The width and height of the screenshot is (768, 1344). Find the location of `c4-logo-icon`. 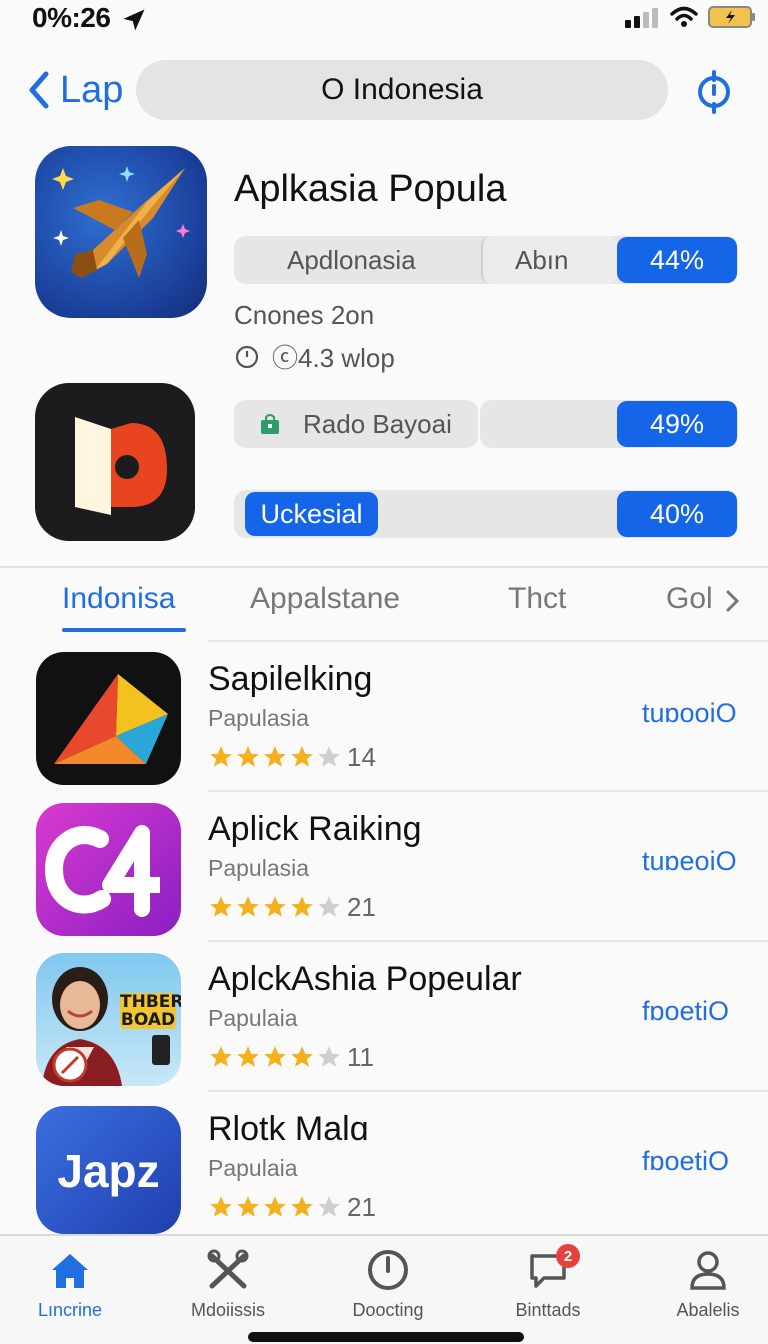

c4-logo-icon is located at coordinates (102, 871).